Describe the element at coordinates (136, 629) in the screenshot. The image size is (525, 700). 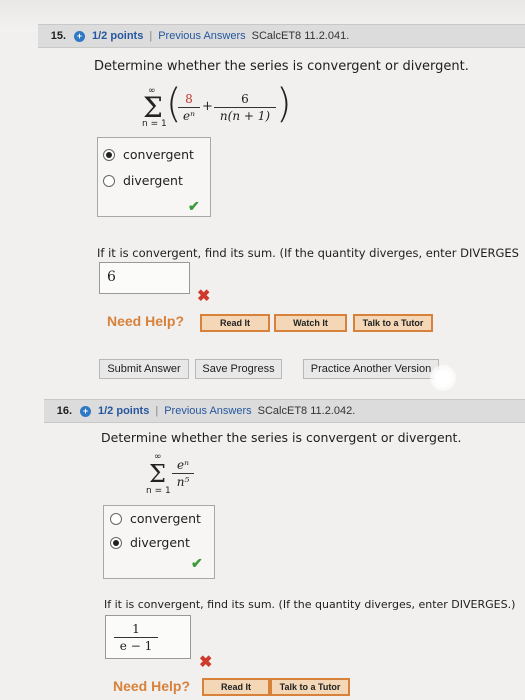
I see `answer-numerator: 1` at that location.